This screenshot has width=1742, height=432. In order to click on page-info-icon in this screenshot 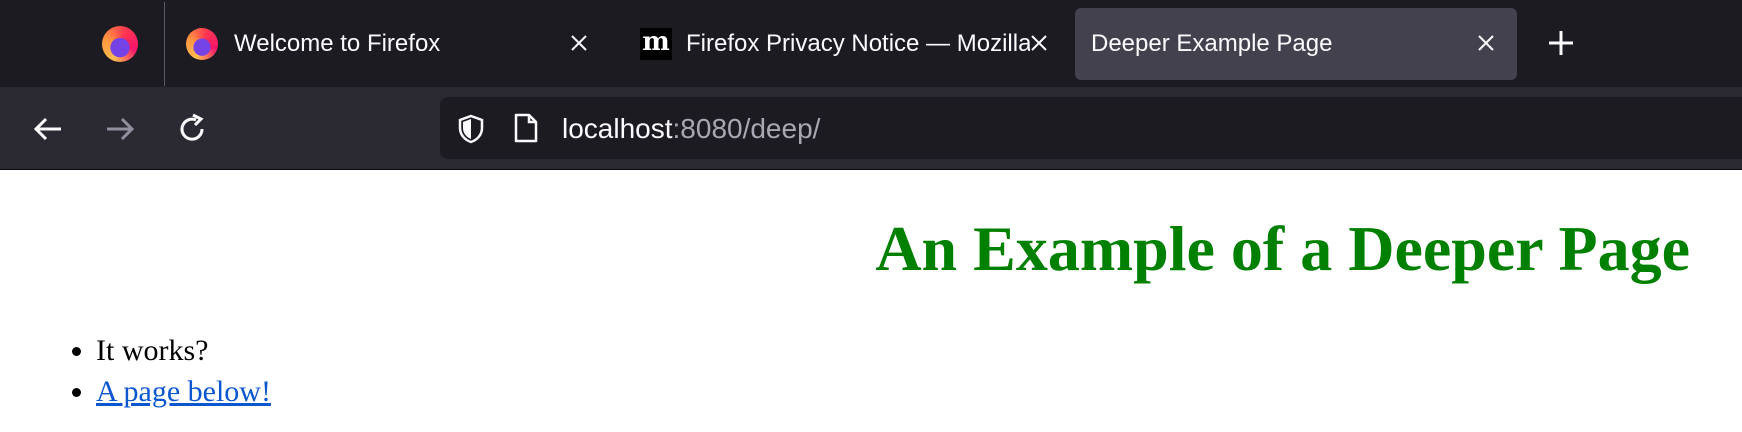, I will do `click(526, 128)`.